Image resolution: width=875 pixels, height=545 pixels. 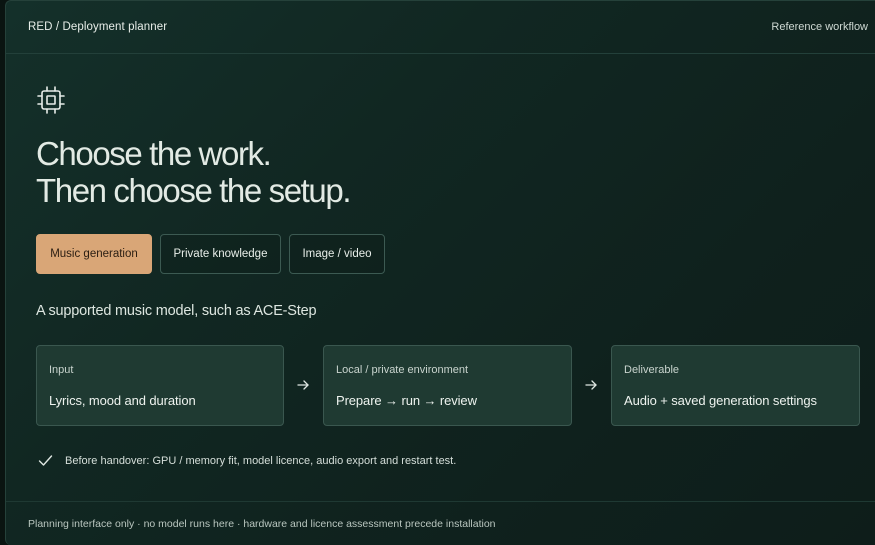 I want to click on reference-workflow-link: Reference workflow, so click(x=819, y=27).